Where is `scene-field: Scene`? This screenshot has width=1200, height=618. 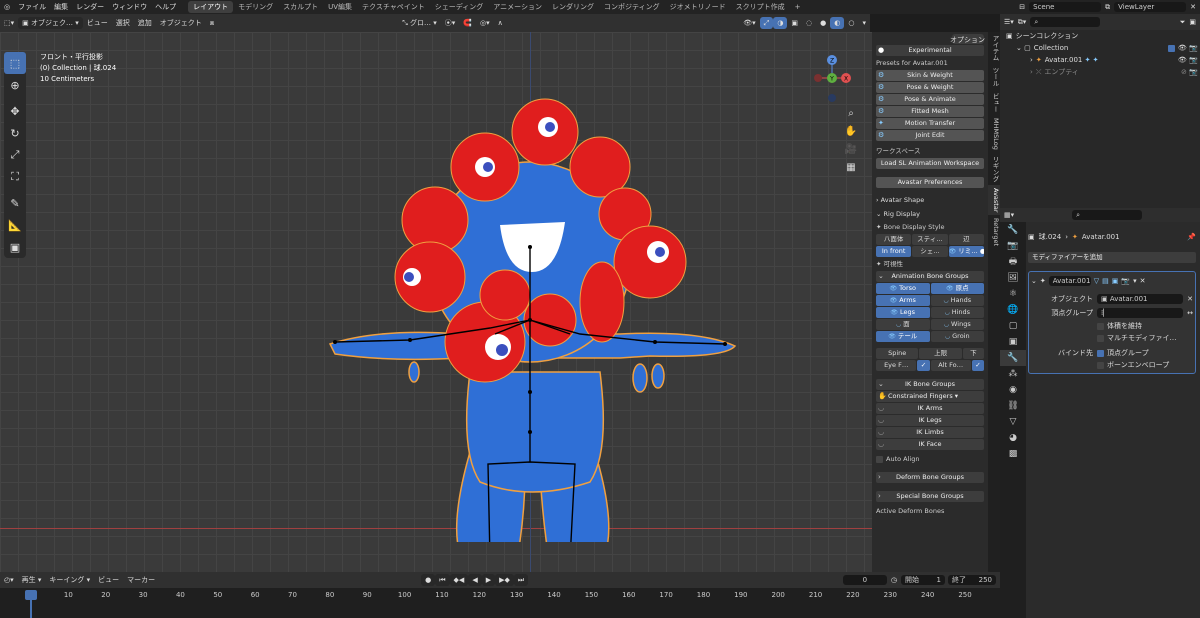 scene-field: Scene is located at coordinates (1065, 7).